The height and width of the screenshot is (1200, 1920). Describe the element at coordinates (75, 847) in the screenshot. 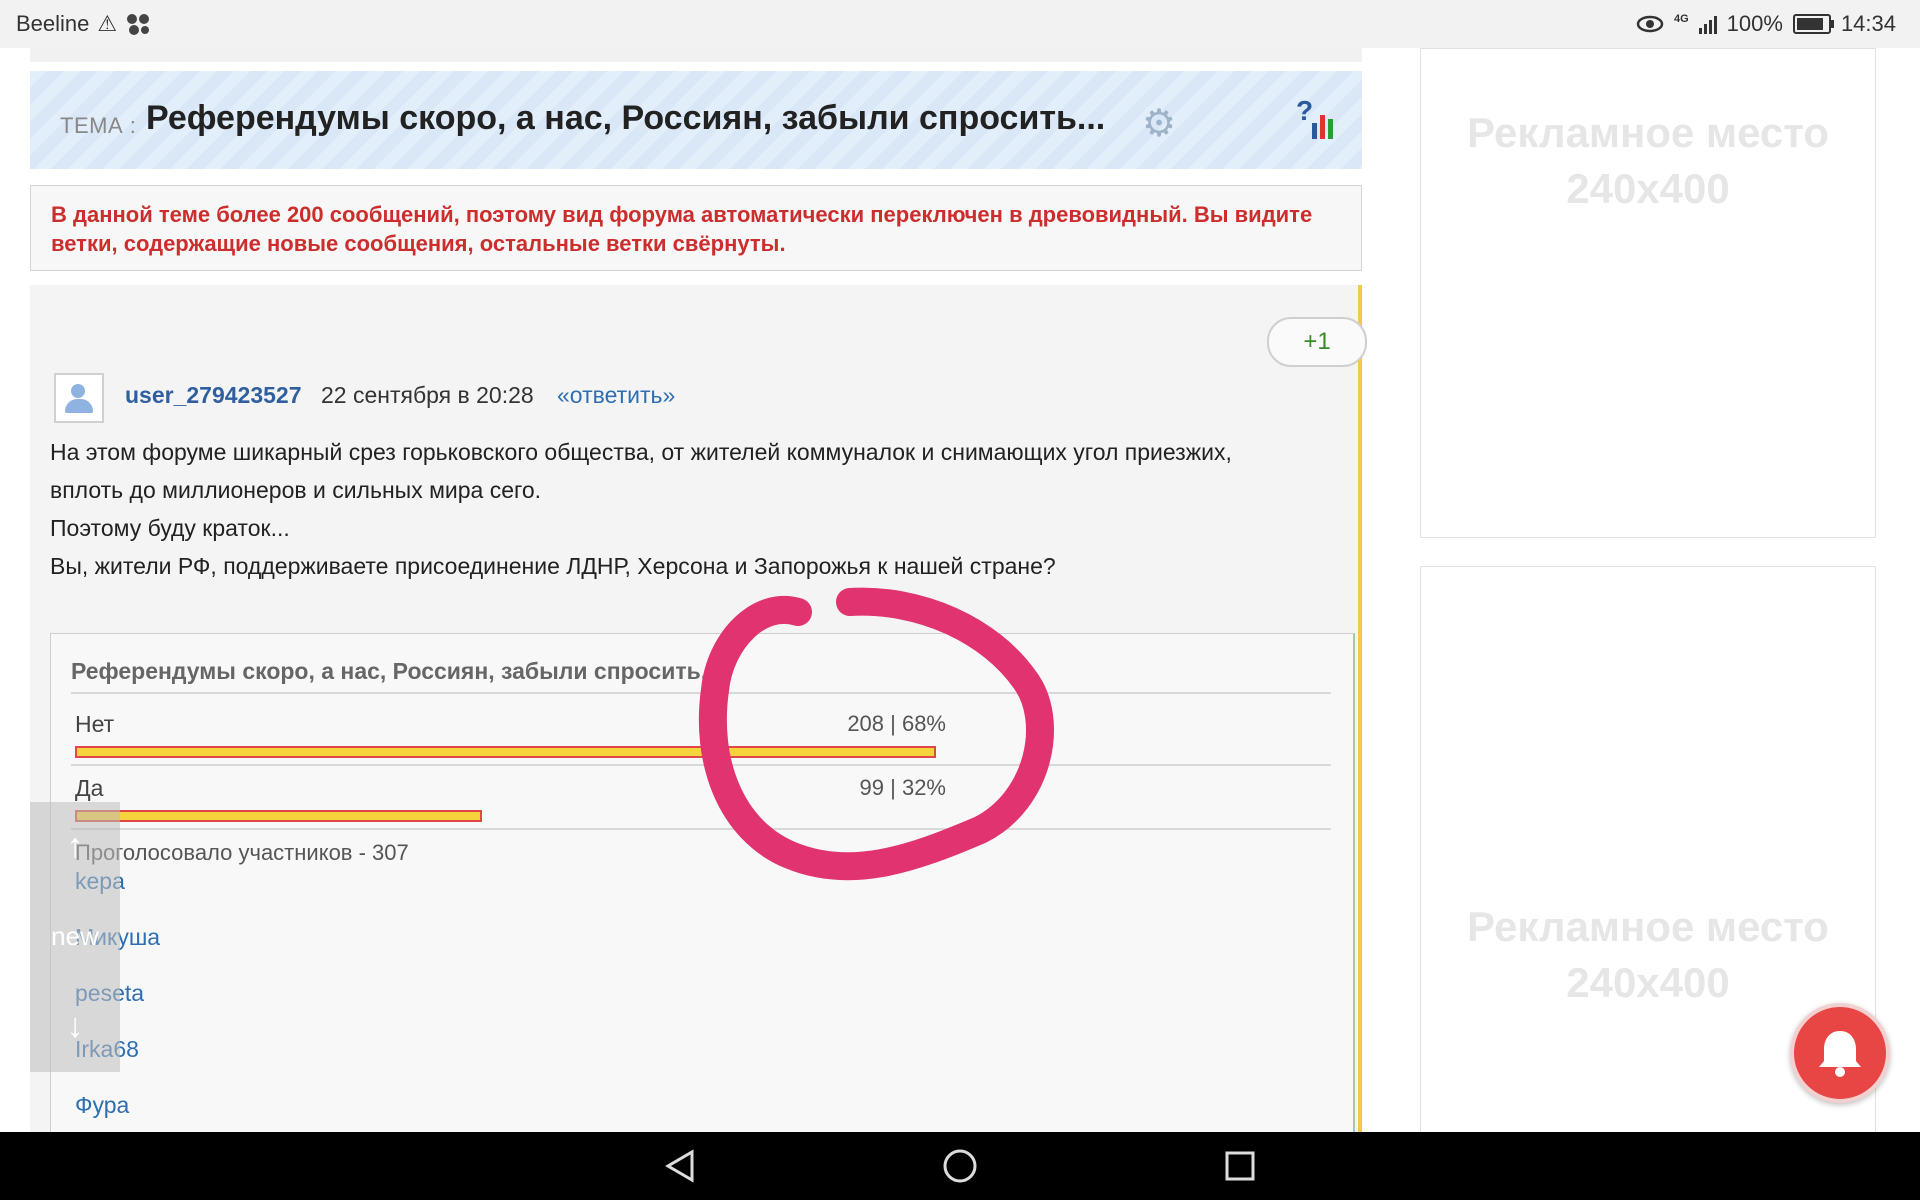

I see `scroll-up-button: ↑` at that location.